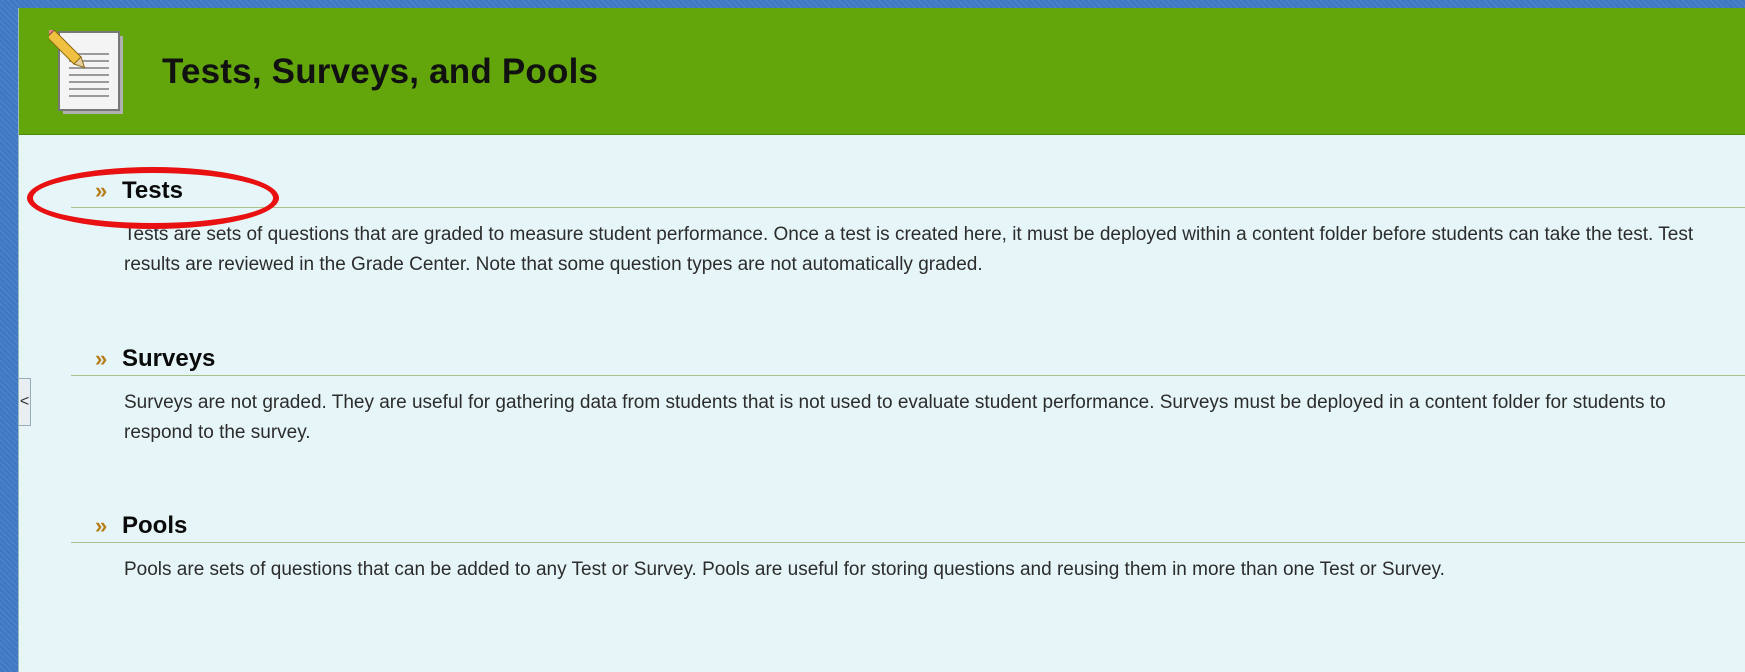  I want to click on sidebar-toggle-button: <, so click(25, 402).